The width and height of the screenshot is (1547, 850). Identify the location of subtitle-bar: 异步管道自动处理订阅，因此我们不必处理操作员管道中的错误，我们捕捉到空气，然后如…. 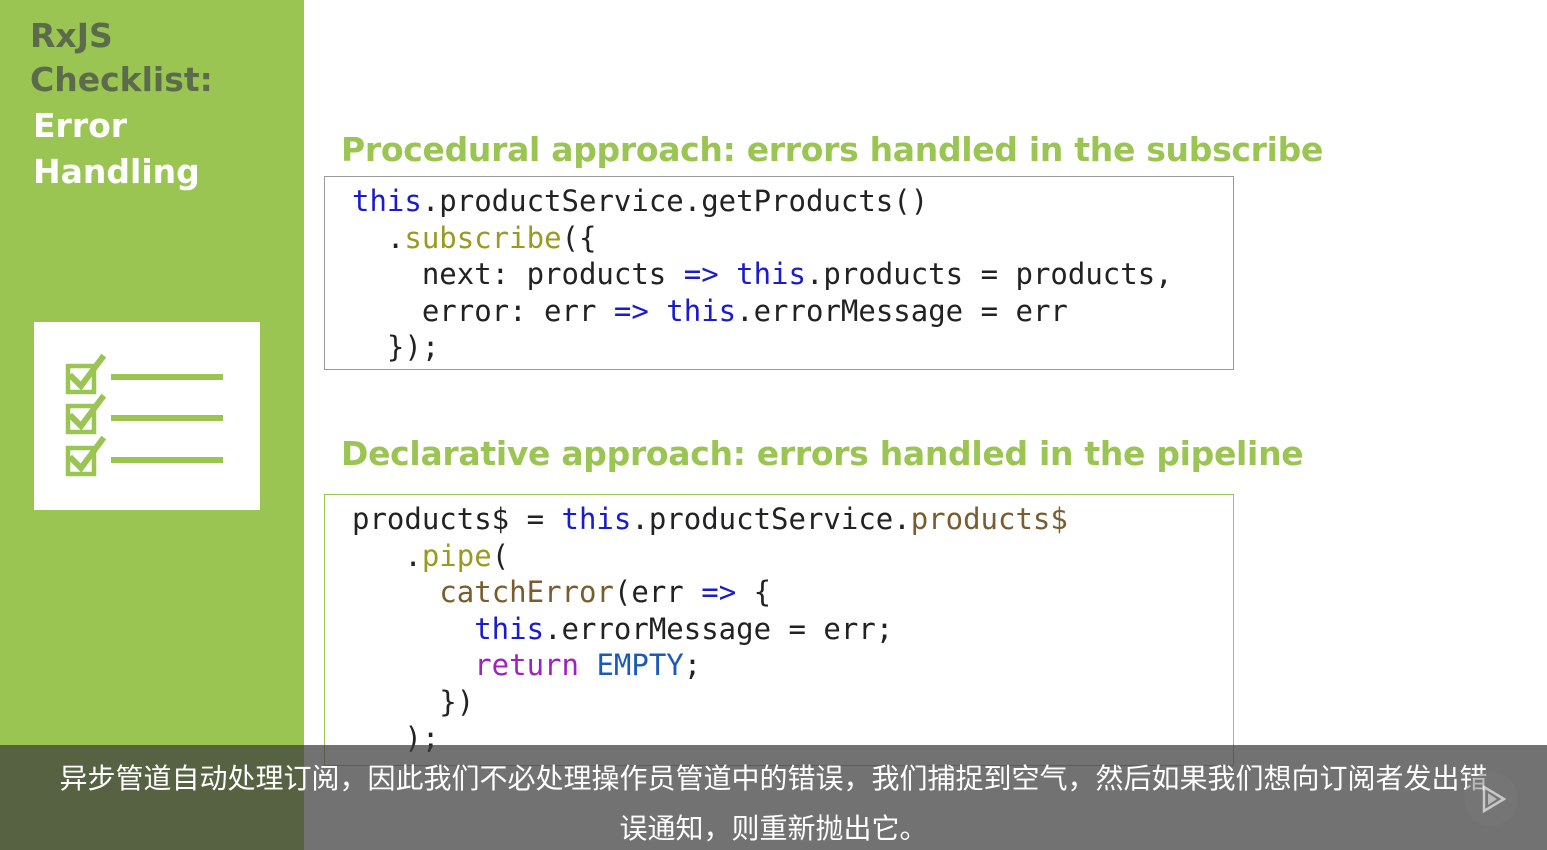
(773, 797).